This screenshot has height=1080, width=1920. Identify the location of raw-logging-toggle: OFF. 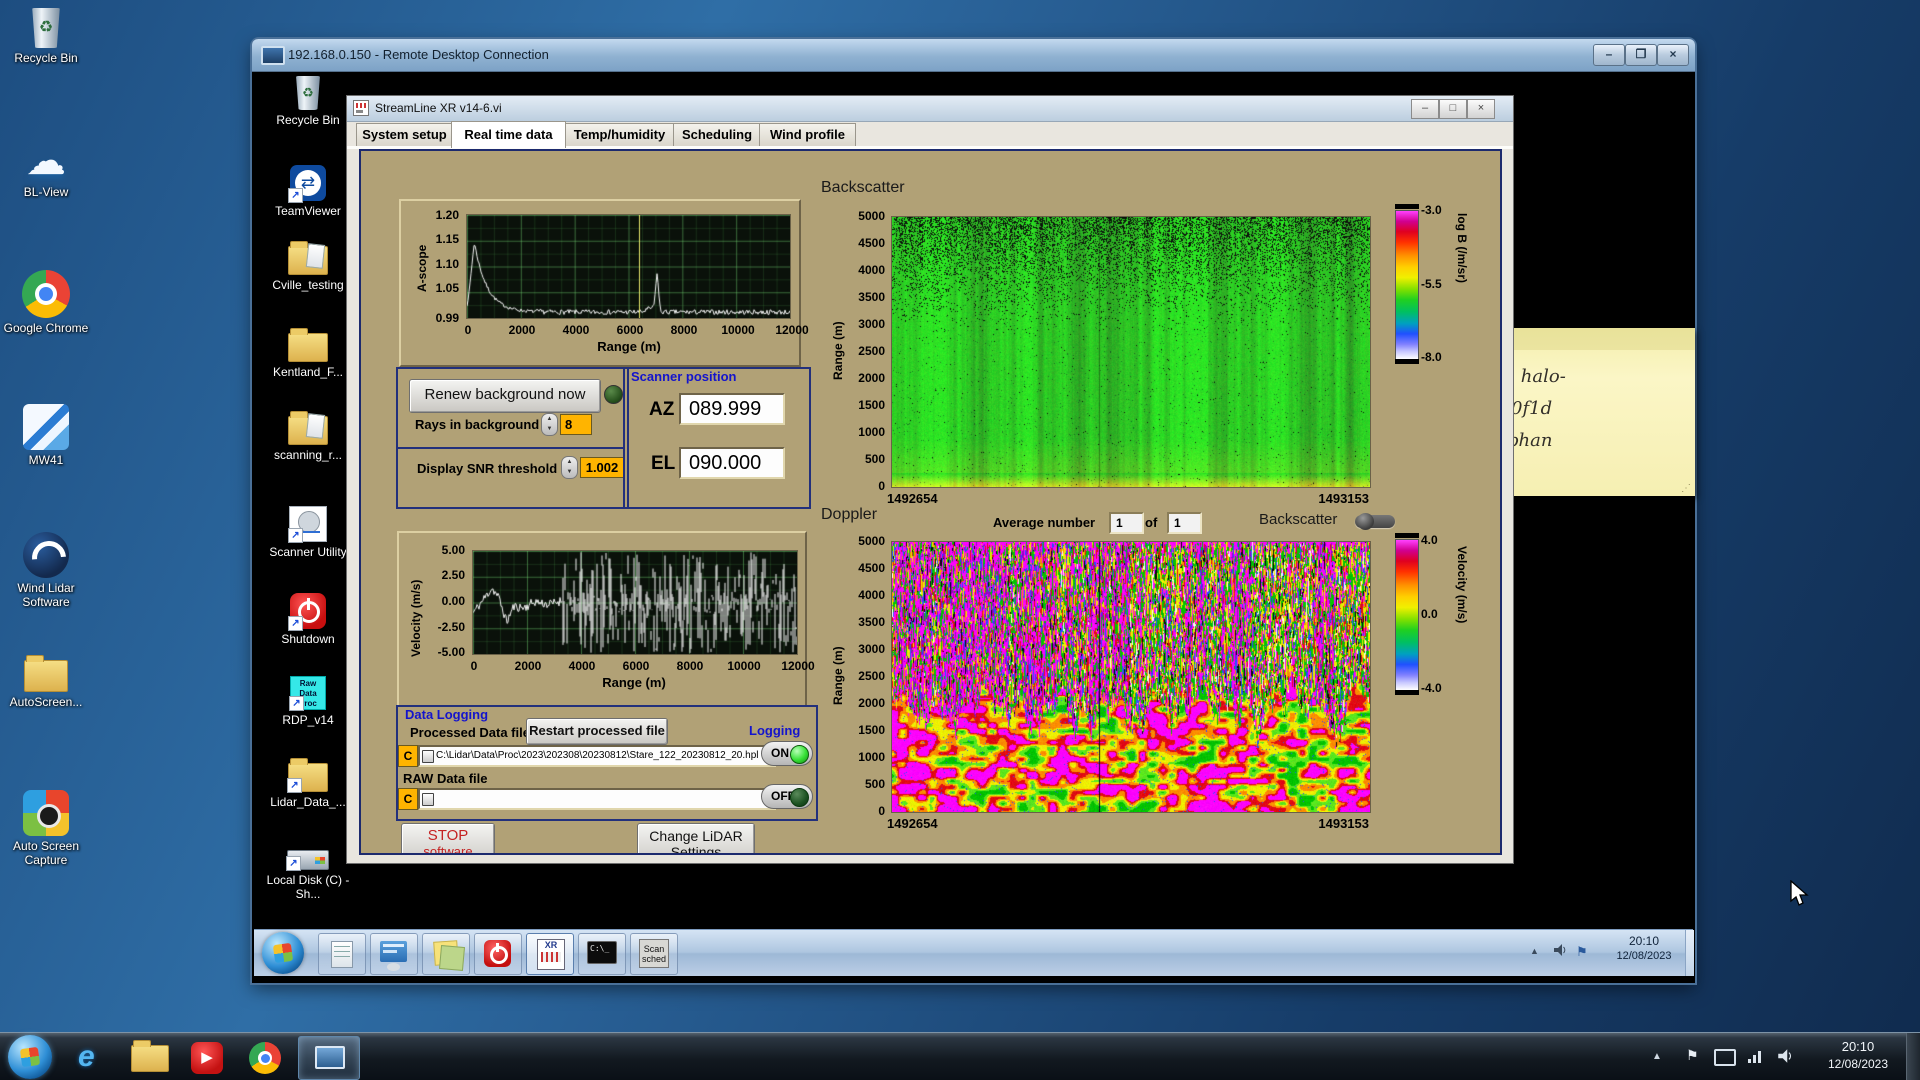
(787, 796).